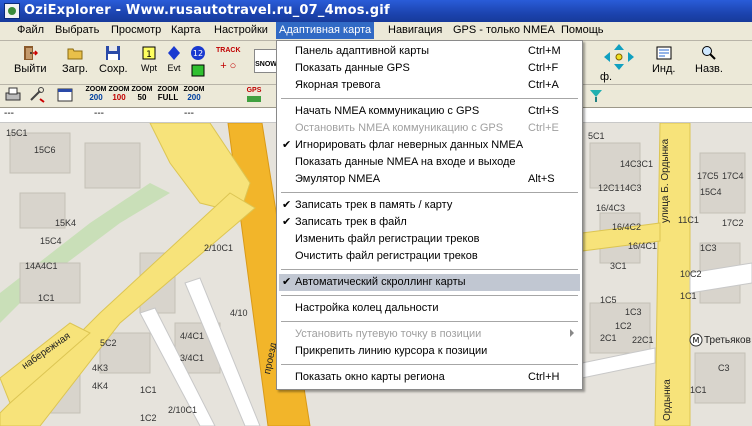  Describe the element at coordinates (429, 68) in the screenshot. I see `menu-item-show-gps-data: Показать данные GPS Ctrl+F` at that location.